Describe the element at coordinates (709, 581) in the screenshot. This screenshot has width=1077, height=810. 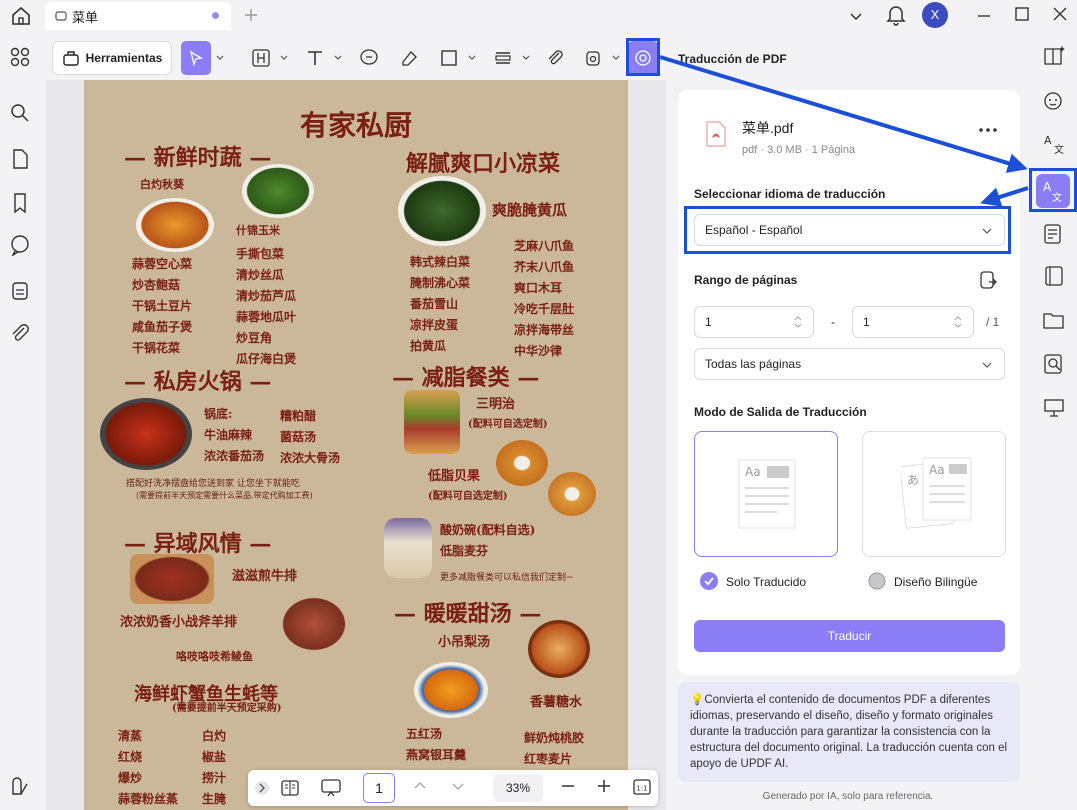
I see `radio-checked-icon` at that location.